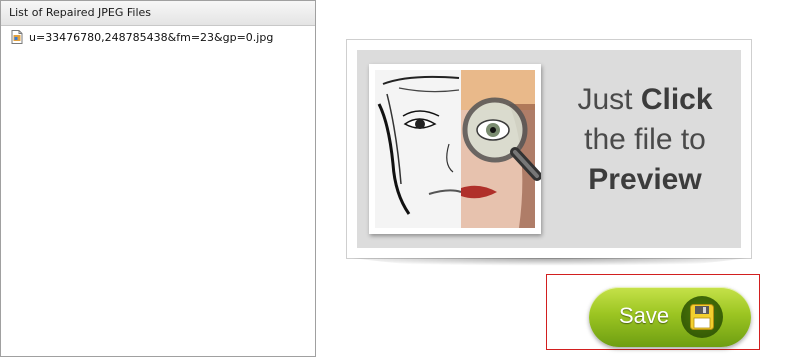  What do you see at coordinates (17, 37) in the screenshot?
I see `jpeg-file-icon` at bounding box center [17, 37].